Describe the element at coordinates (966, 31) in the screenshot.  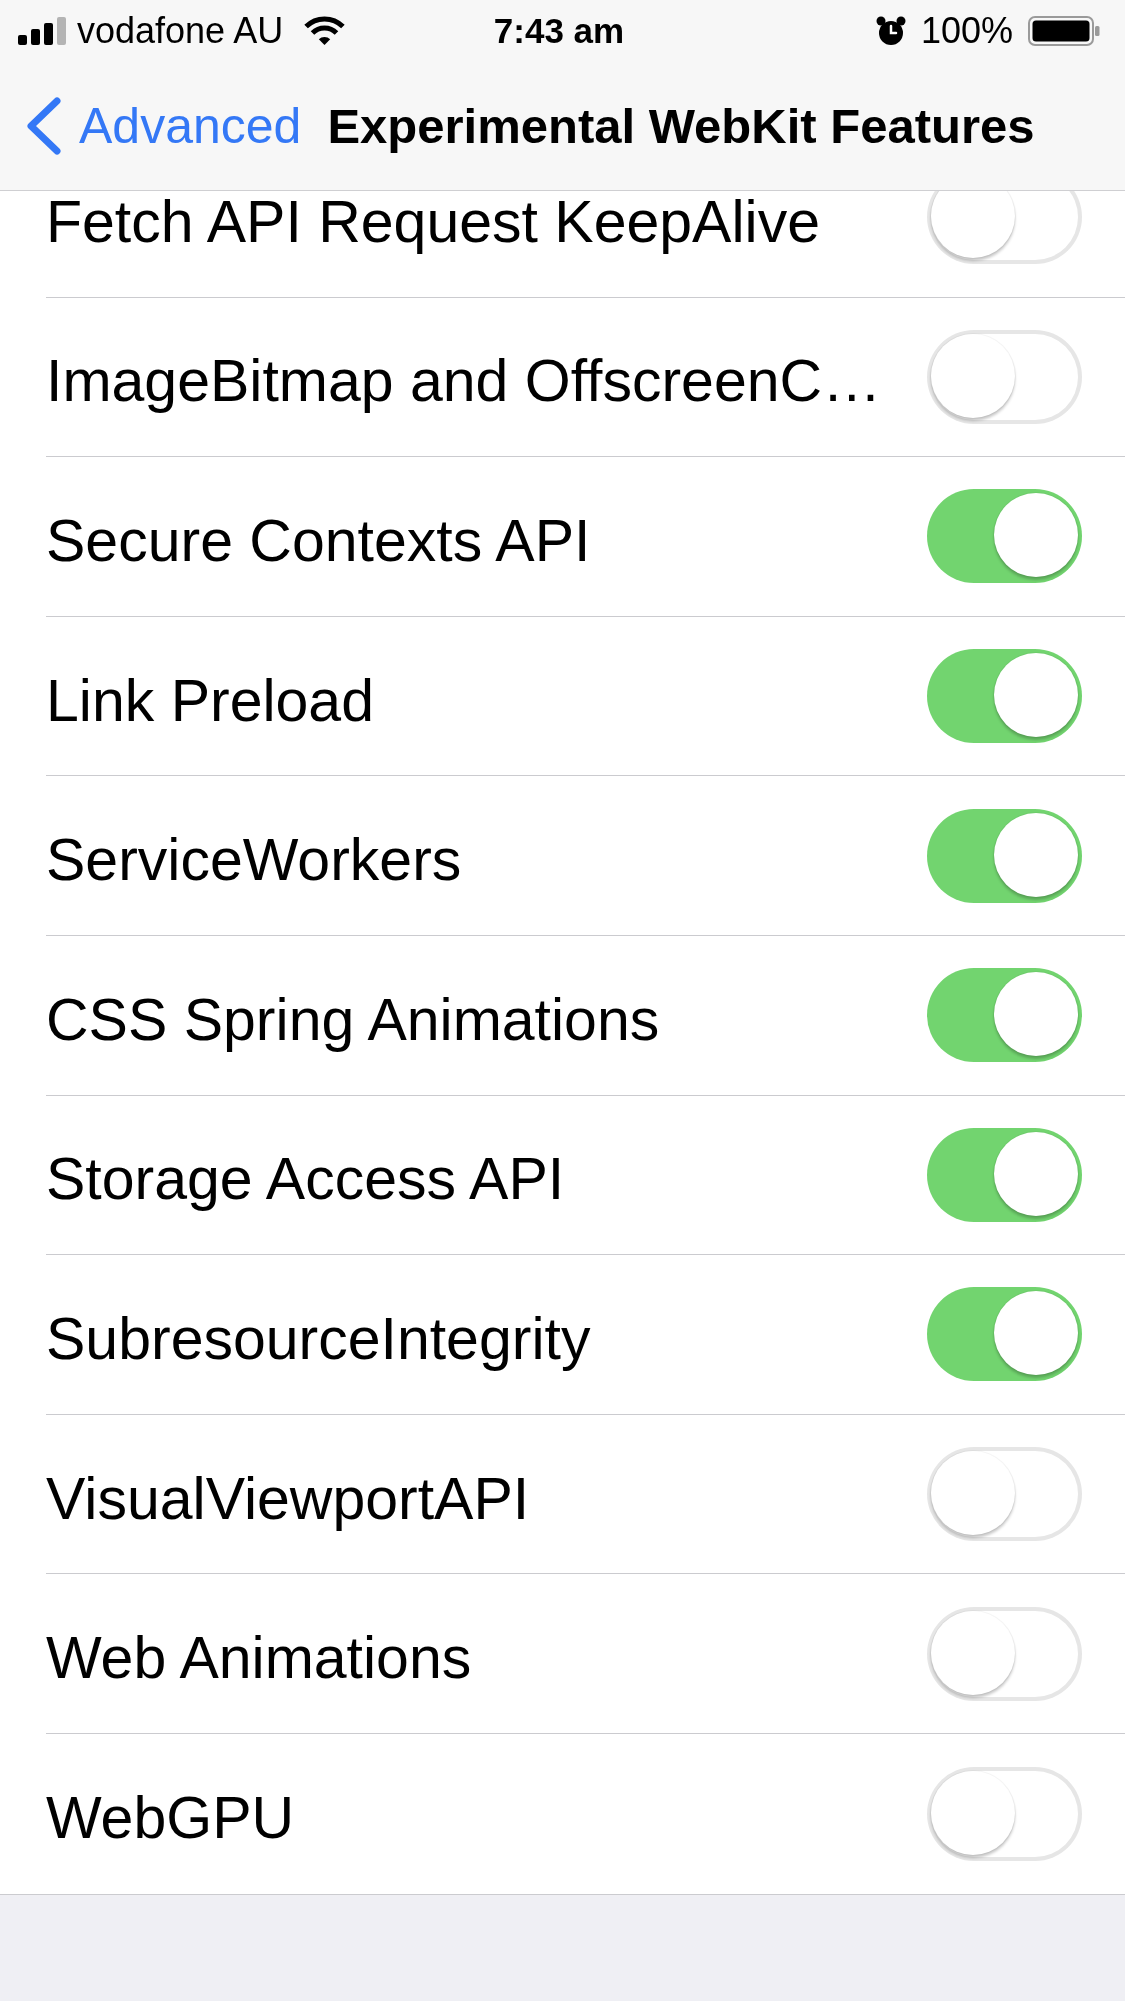
I see `battery-percent: 100%` at that location.